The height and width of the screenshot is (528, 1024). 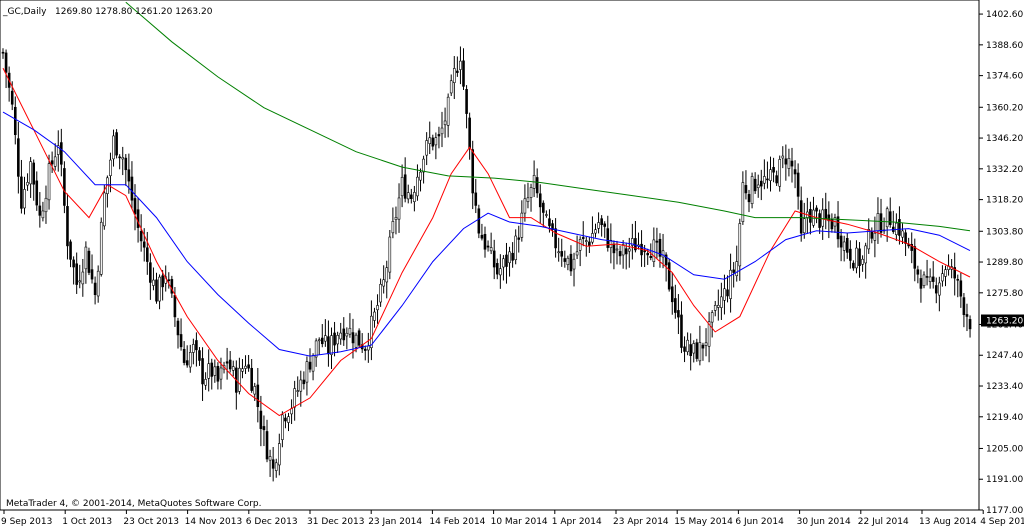 What do you see at coordinates (1004, 356) in the screenshot?
I see `y-tick-label: 1247.40` at bounding box center [1004, 356].